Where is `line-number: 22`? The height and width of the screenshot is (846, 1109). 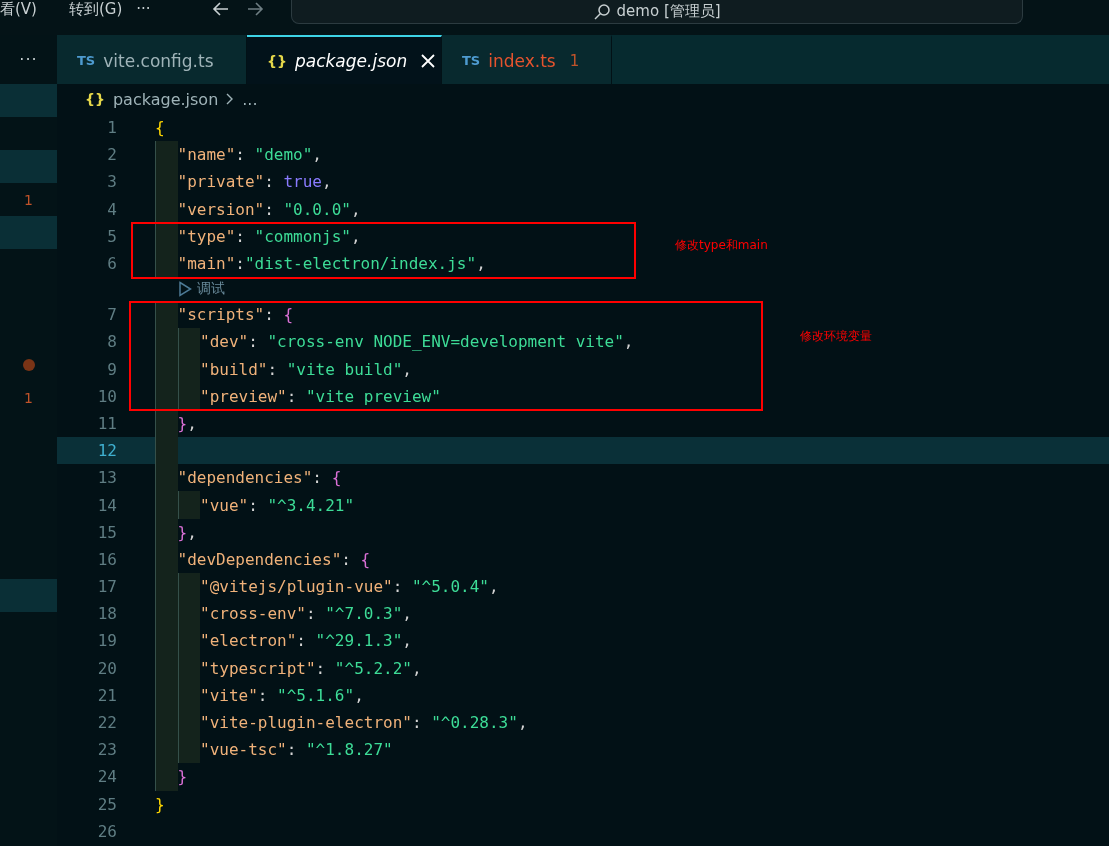
line-number: 22 is located at coordinates (106, 723).